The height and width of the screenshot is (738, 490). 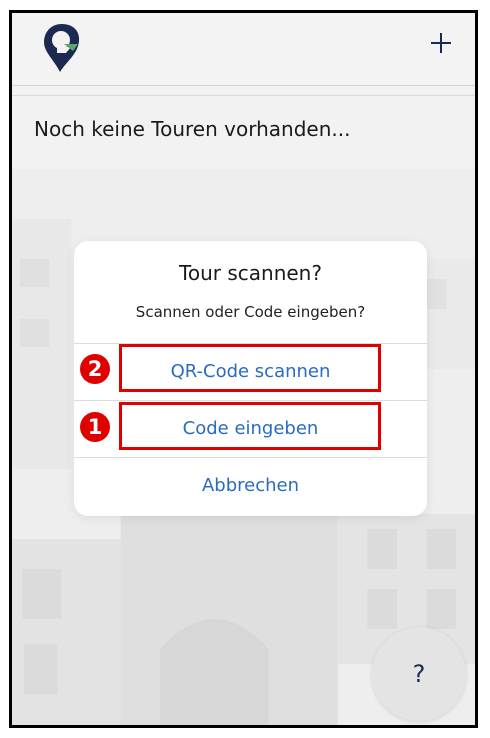 I want to click on top-bar, so click(x=243, y=49).